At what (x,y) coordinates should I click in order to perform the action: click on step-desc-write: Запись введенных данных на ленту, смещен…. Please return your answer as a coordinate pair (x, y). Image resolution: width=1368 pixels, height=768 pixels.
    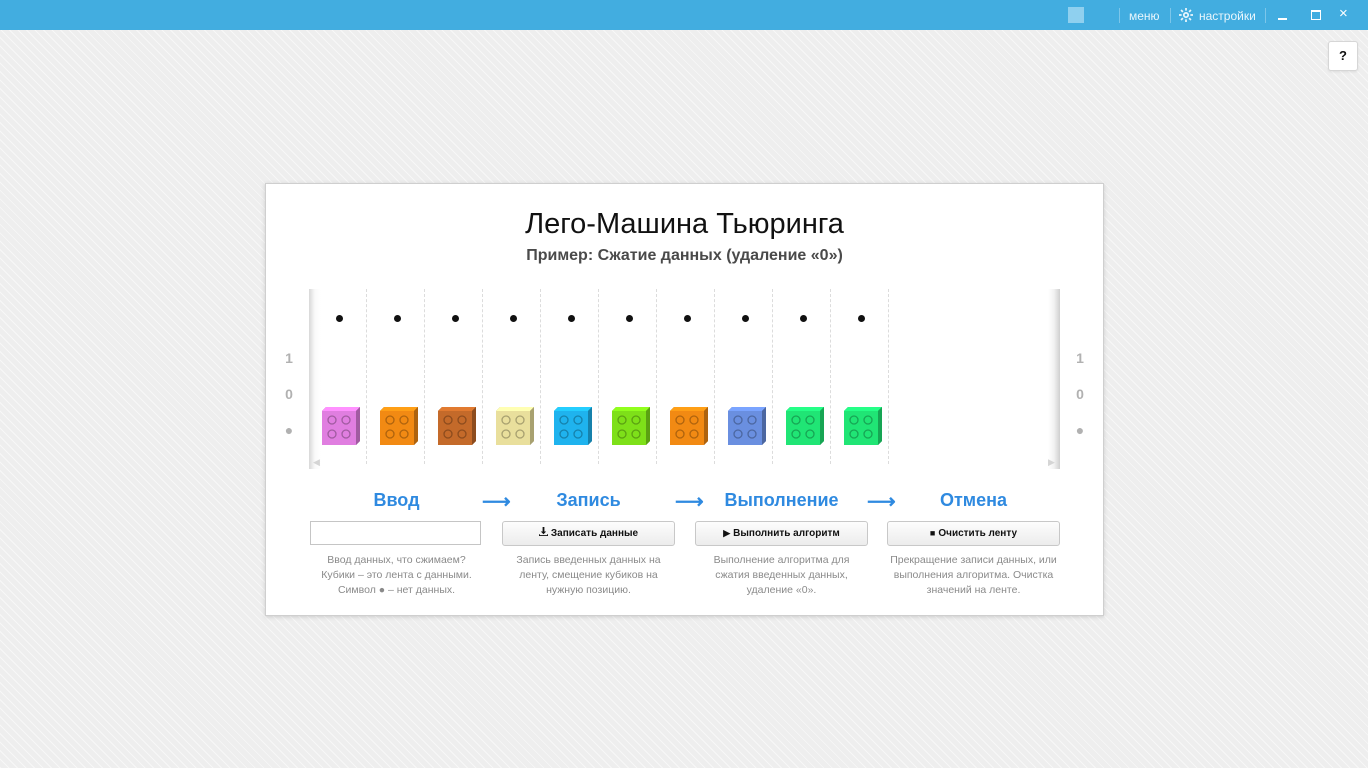
    Looking at the image, I should click on (588, 575).